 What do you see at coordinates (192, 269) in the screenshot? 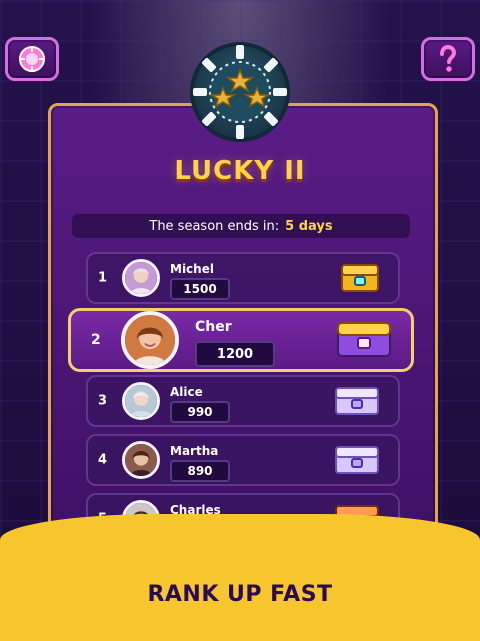
I see `player-name: Michel` at bounding box center [192, 269].